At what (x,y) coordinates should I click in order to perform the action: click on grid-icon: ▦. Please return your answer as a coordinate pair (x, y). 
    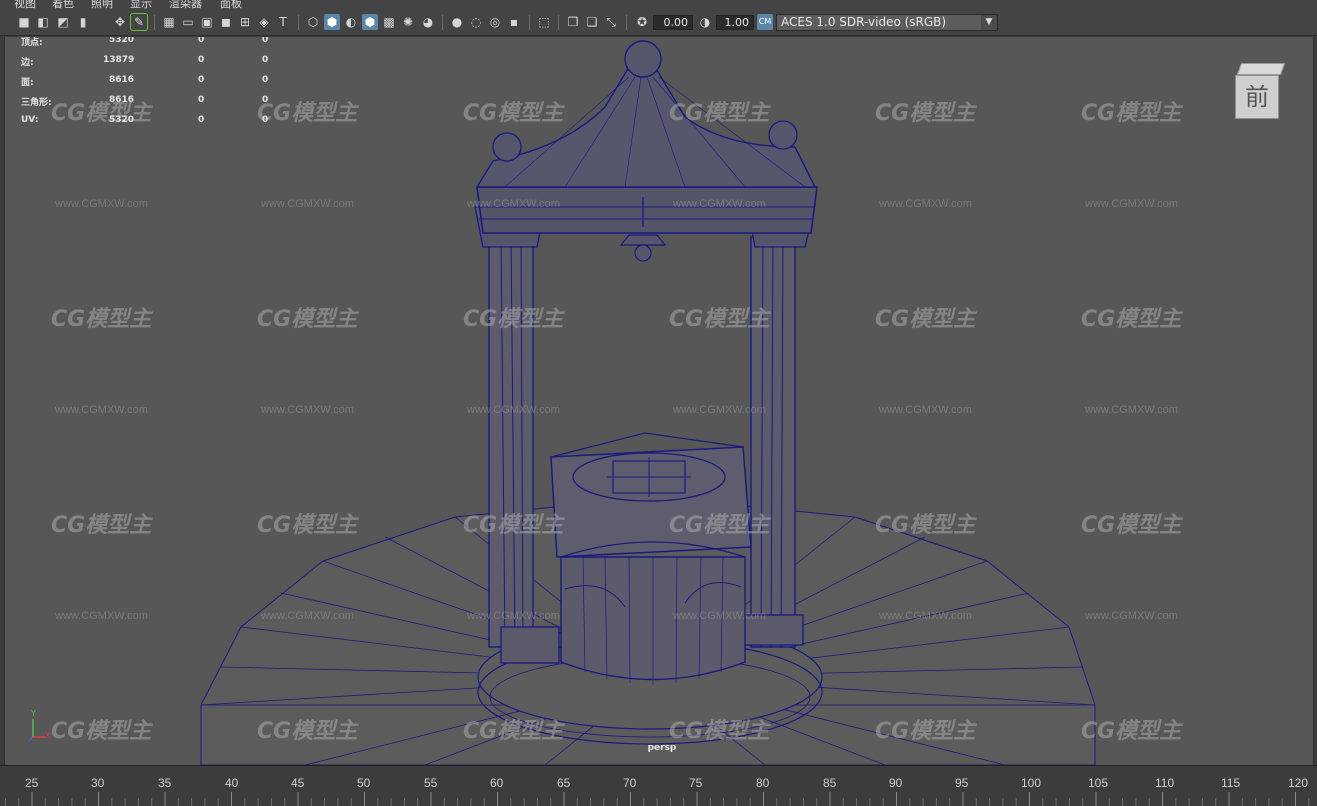
    Looking at the image, I should click on (169, 22).